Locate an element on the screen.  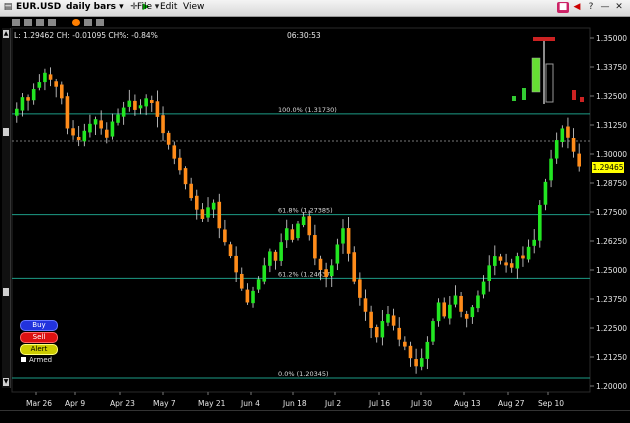
last-price-tag: 1.29465 is located at coordinates (608, 167).